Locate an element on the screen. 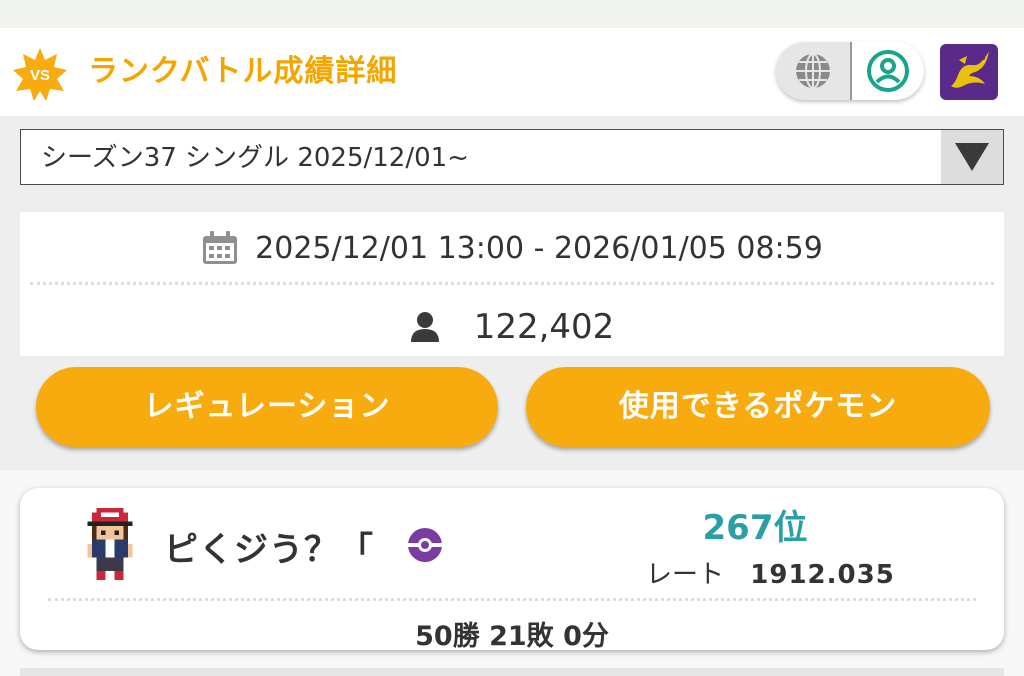 The width and height of the screenshot is (1024, 676). svg-text: VS is located at coordinates (40, 75).